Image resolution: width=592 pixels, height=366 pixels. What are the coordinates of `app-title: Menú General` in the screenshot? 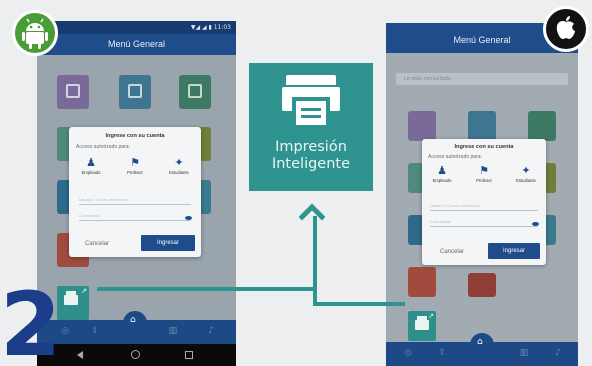 It's located at (136, 44).